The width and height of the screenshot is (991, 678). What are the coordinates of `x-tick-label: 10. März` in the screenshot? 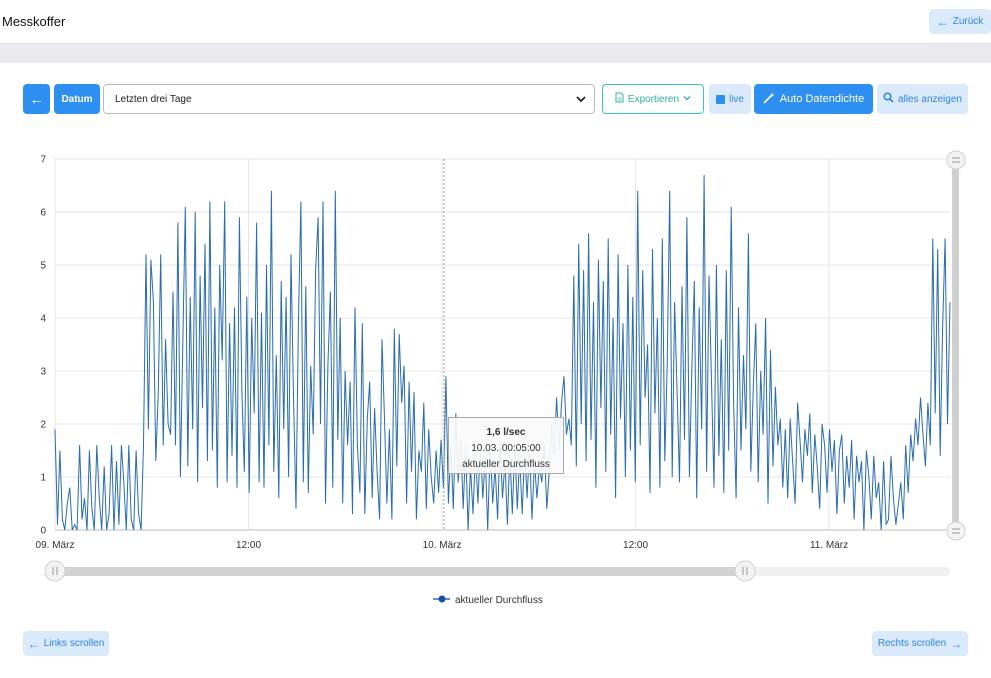 It's located at (442, 545).